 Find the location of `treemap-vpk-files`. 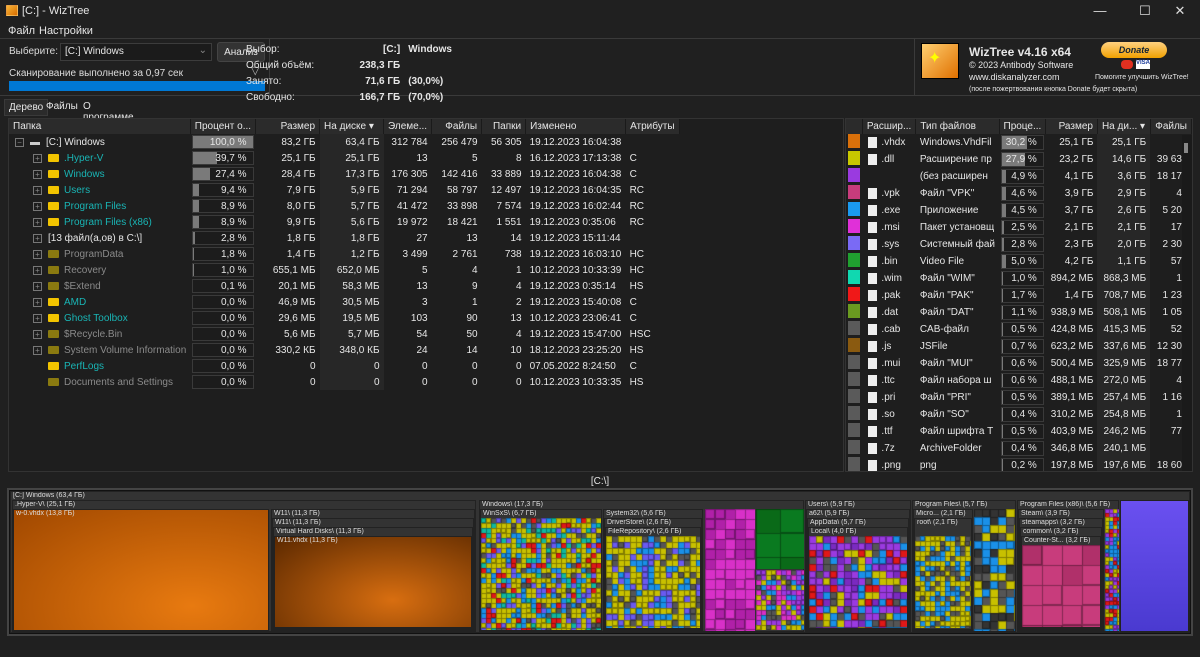

treemap-vpk-files is located at coordinates (1061, 586).